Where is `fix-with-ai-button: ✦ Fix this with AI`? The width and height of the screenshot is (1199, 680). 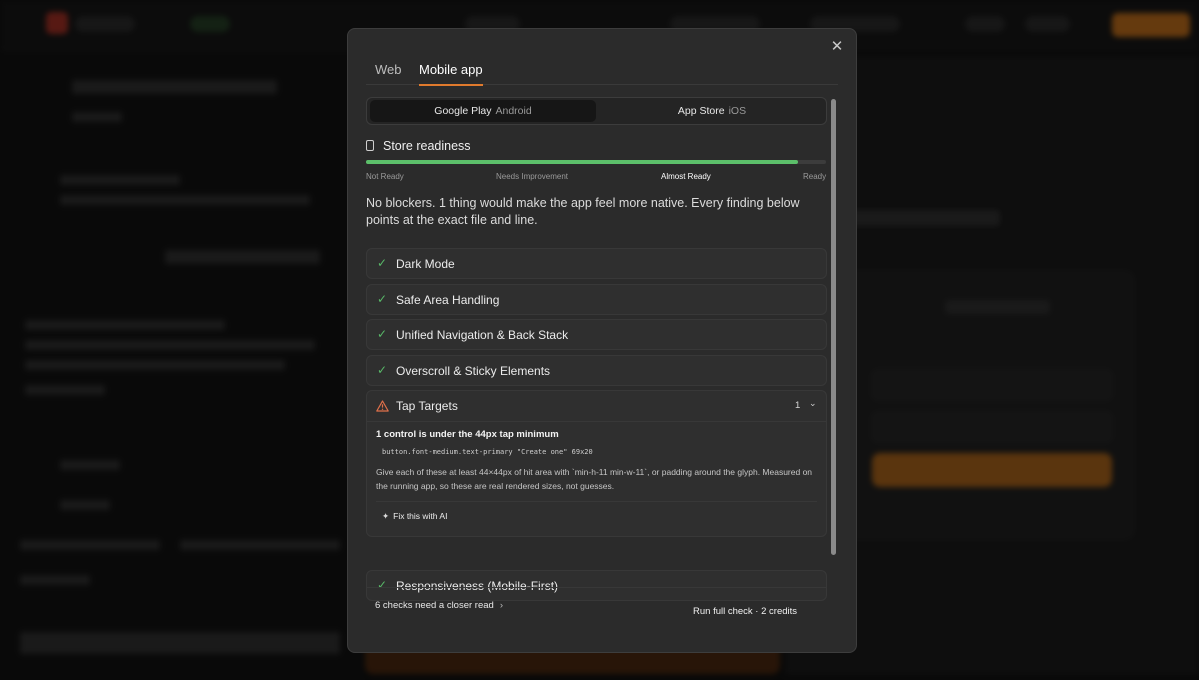
fix-with-ai-button: ✦ Fix this with AI is located at coordinates (414, 516).